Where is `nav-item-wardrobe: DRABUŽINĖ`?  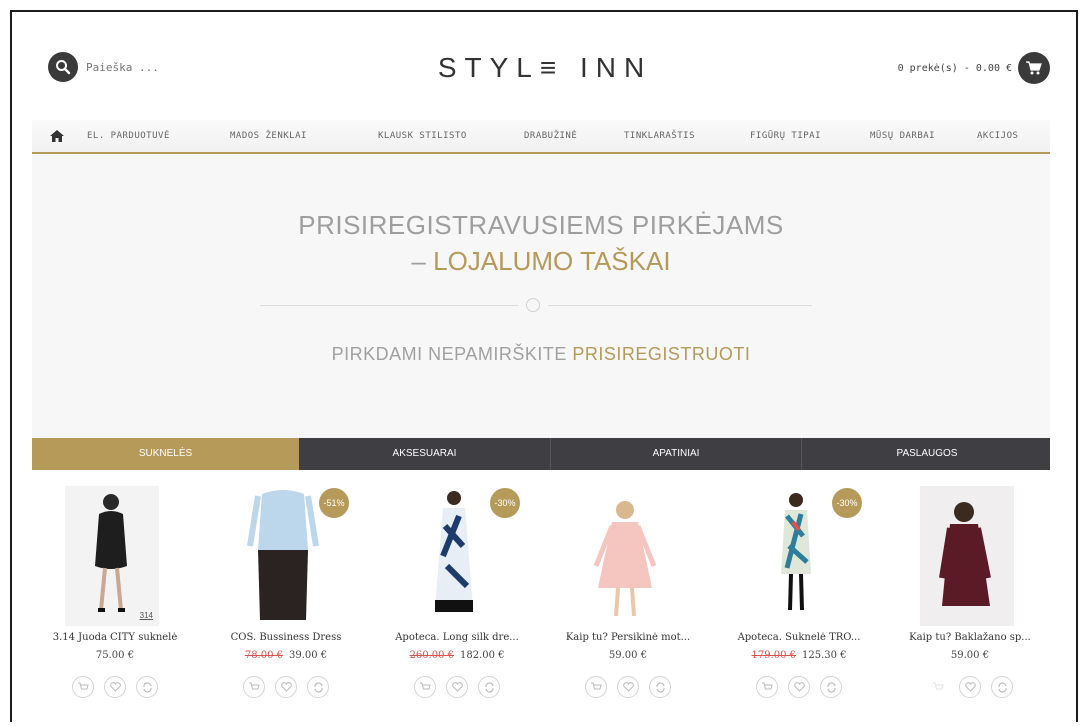
nav-item-wardrobe: DRABUŽINĖ is located at coordinates (550, 136).